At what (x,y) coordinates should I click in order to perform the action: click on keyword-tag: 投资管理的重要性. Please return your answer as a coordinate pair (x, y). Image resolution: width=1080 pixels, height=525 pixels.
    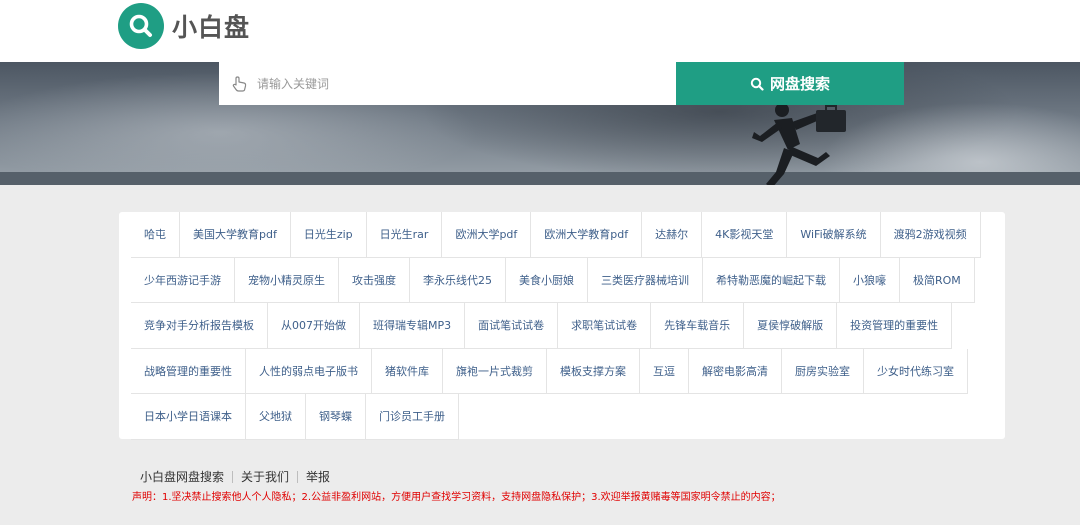
    Looking at the image, I should click on (895, 326).